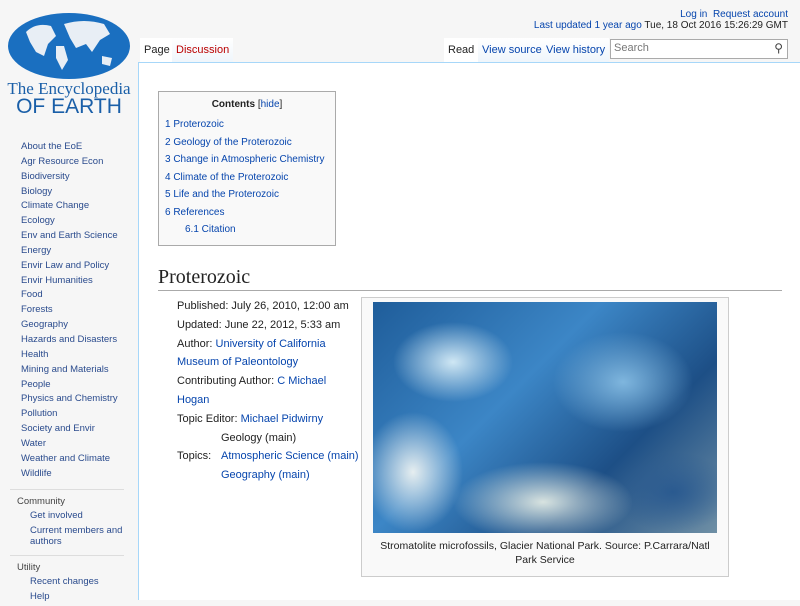 The image size is (800, 606). Describe the element at coordinates (207, 418) in the screenshot. I see `editor-label: Topic Editor:` at that location.